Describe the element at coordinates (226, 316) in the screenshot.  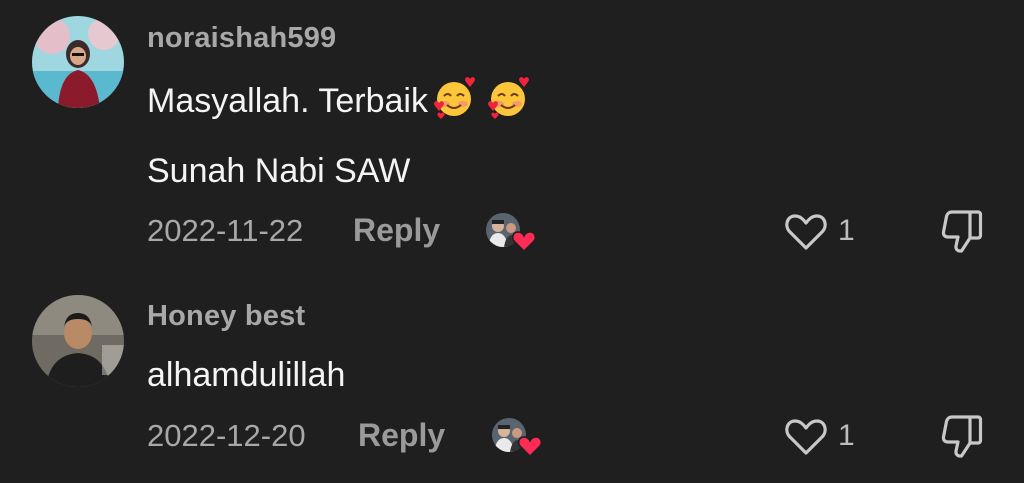
I see `username: Honey best` at that location.